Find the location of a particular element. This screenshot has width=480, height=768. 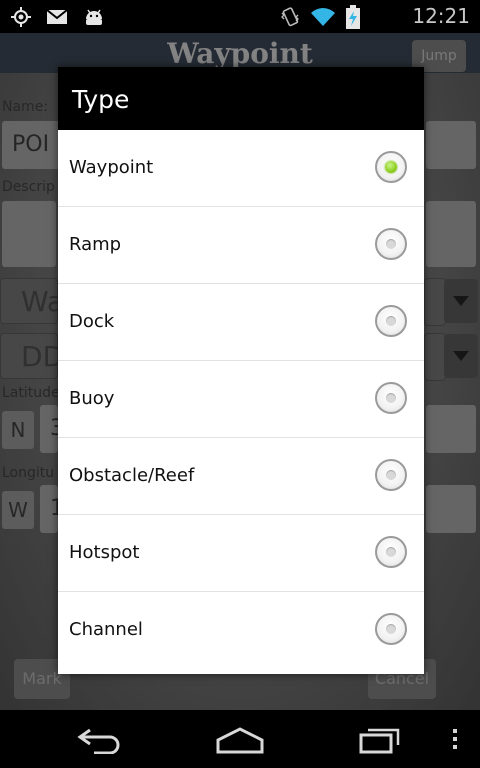

option-buoy: Buoy is located at coordinates (241, 399).